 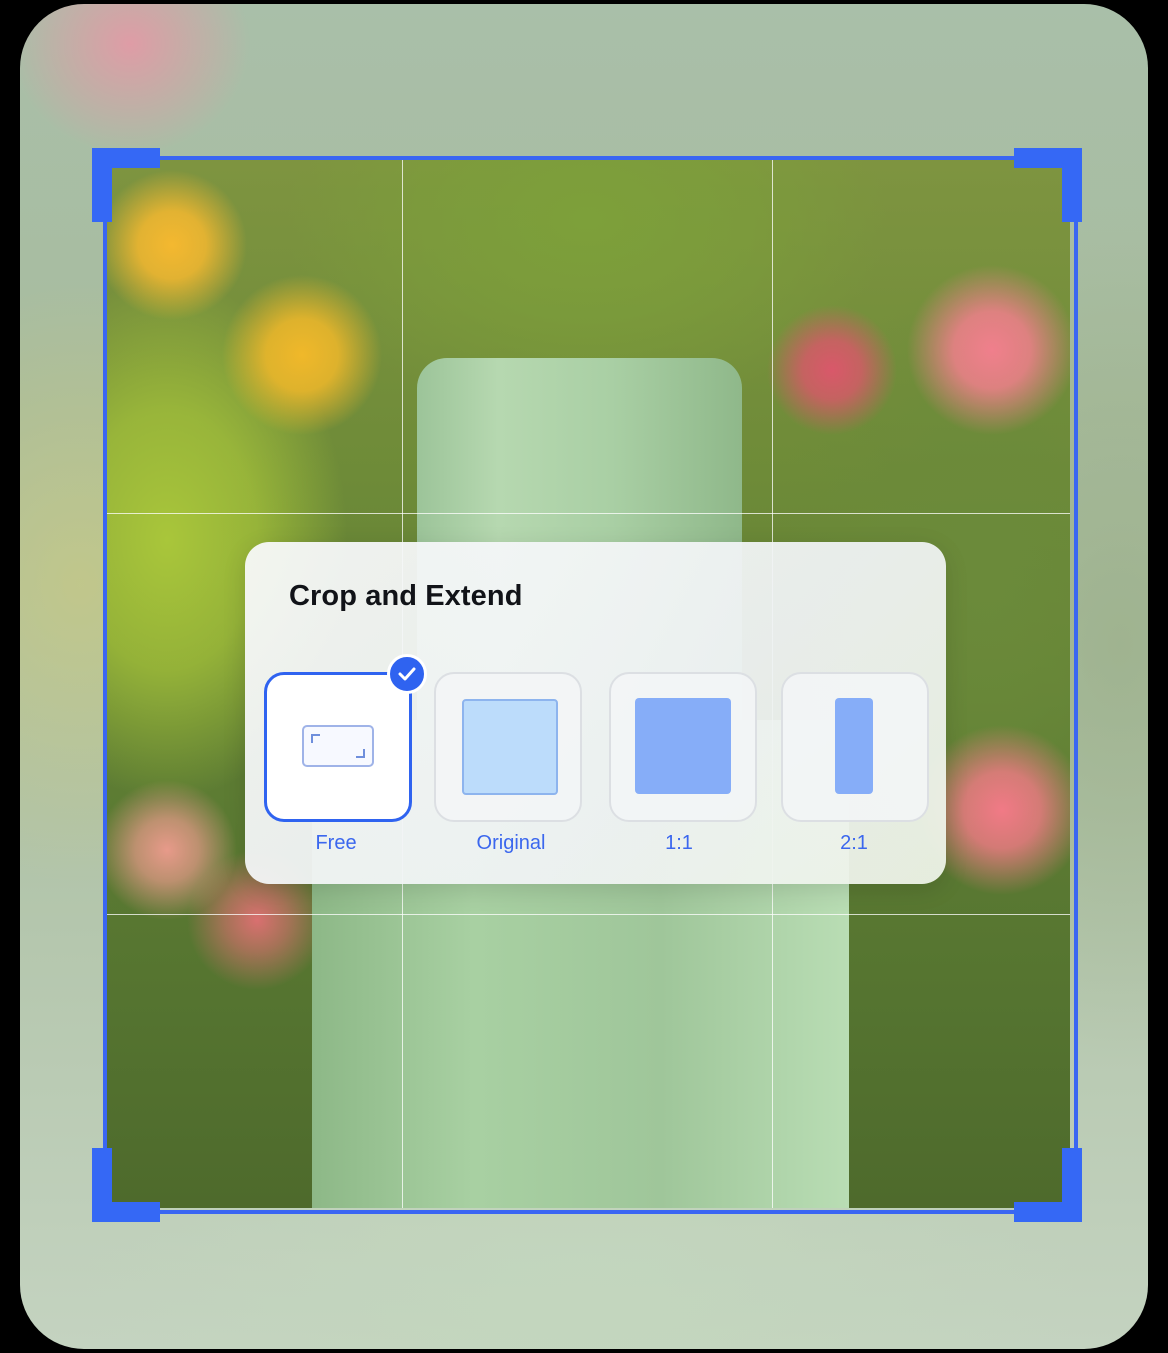 I want to click on option-original-button, so click(x=508, y=747).